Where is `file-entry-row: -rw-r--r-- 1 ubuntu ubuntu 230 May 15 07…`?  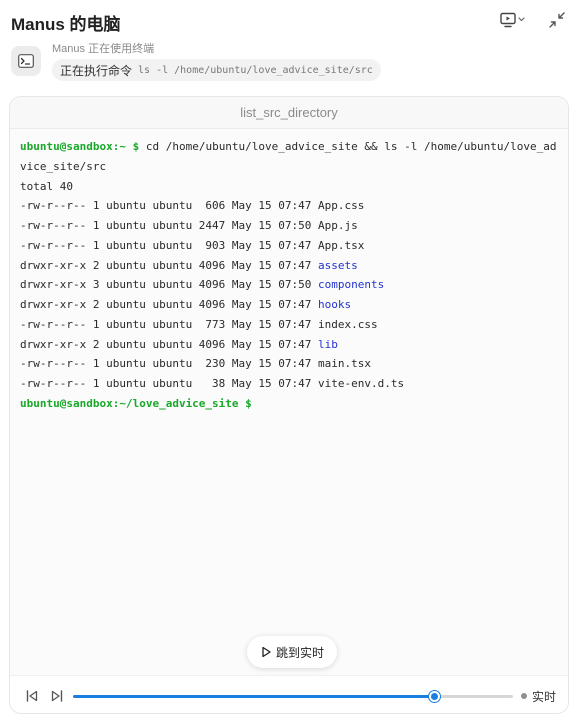 file-entry-row: -rw-r--r-- 1 ubuntu ubuntu 230 May 15 07… is located at coordinates (289, 364).